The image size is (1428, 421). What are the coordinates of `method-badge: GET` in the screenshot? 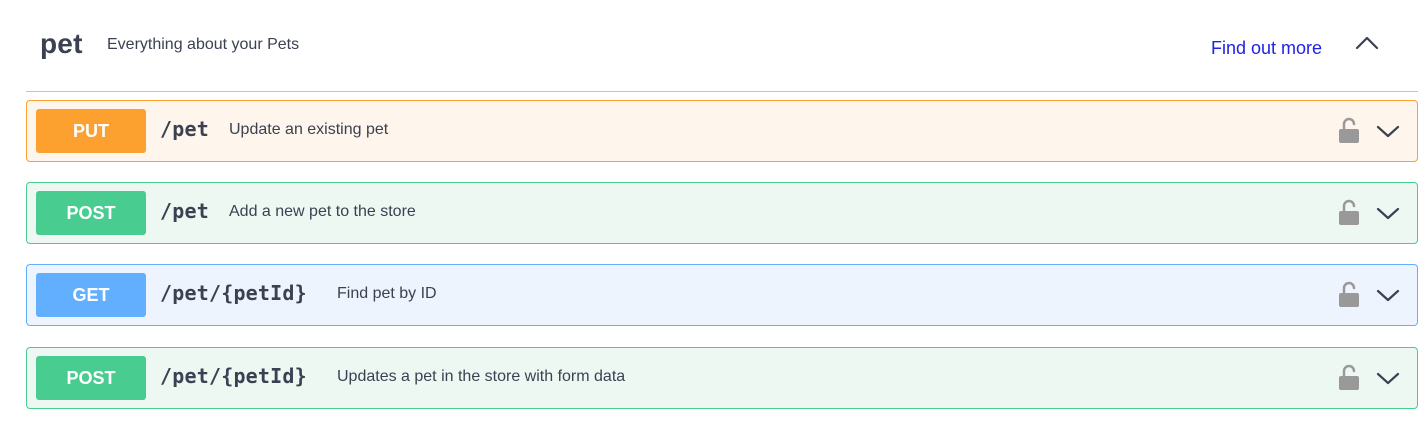 It's located at (91, 295).